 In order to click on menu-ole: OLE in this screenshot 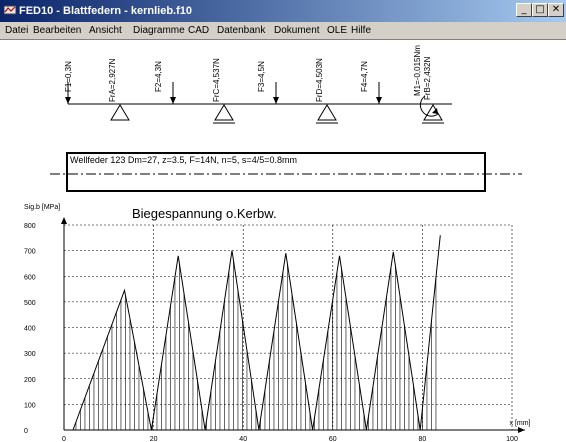, I will do `click(337, 31)`.